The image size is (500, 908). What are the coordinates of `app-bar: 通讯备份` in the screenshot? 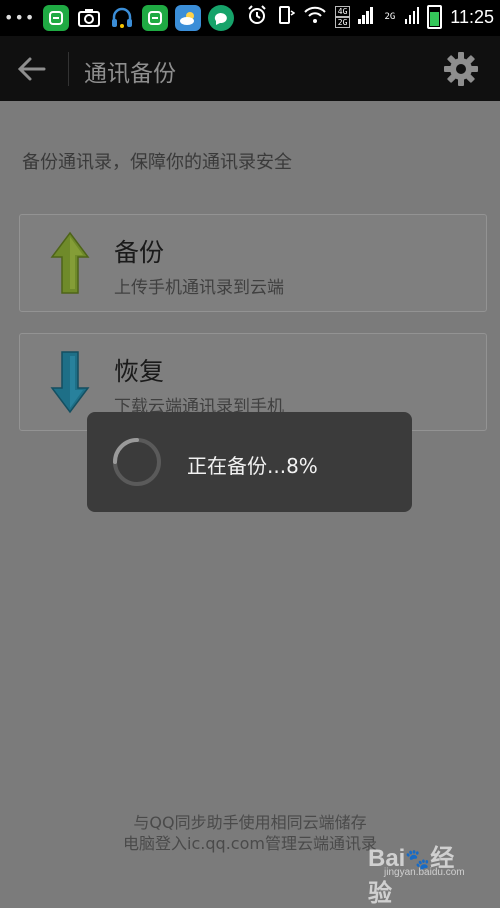 It's located at (250, 68).